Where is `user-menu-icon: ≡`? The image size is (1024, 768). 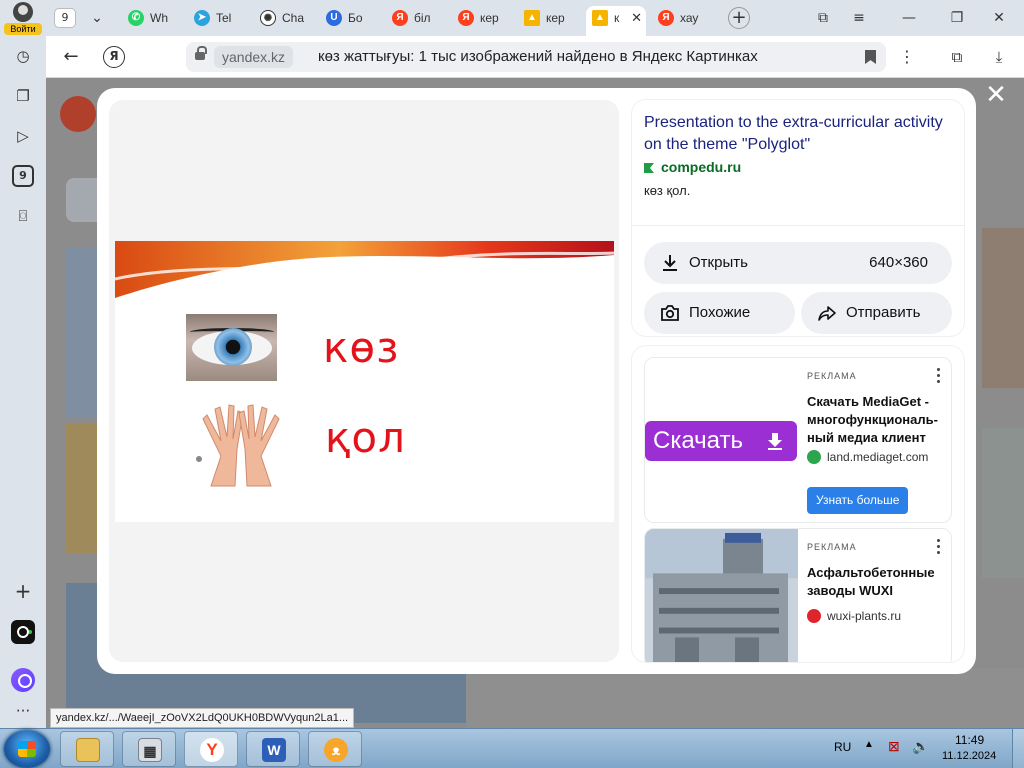
user-menu-icon: ≡ is located at coordinates (859, 18).